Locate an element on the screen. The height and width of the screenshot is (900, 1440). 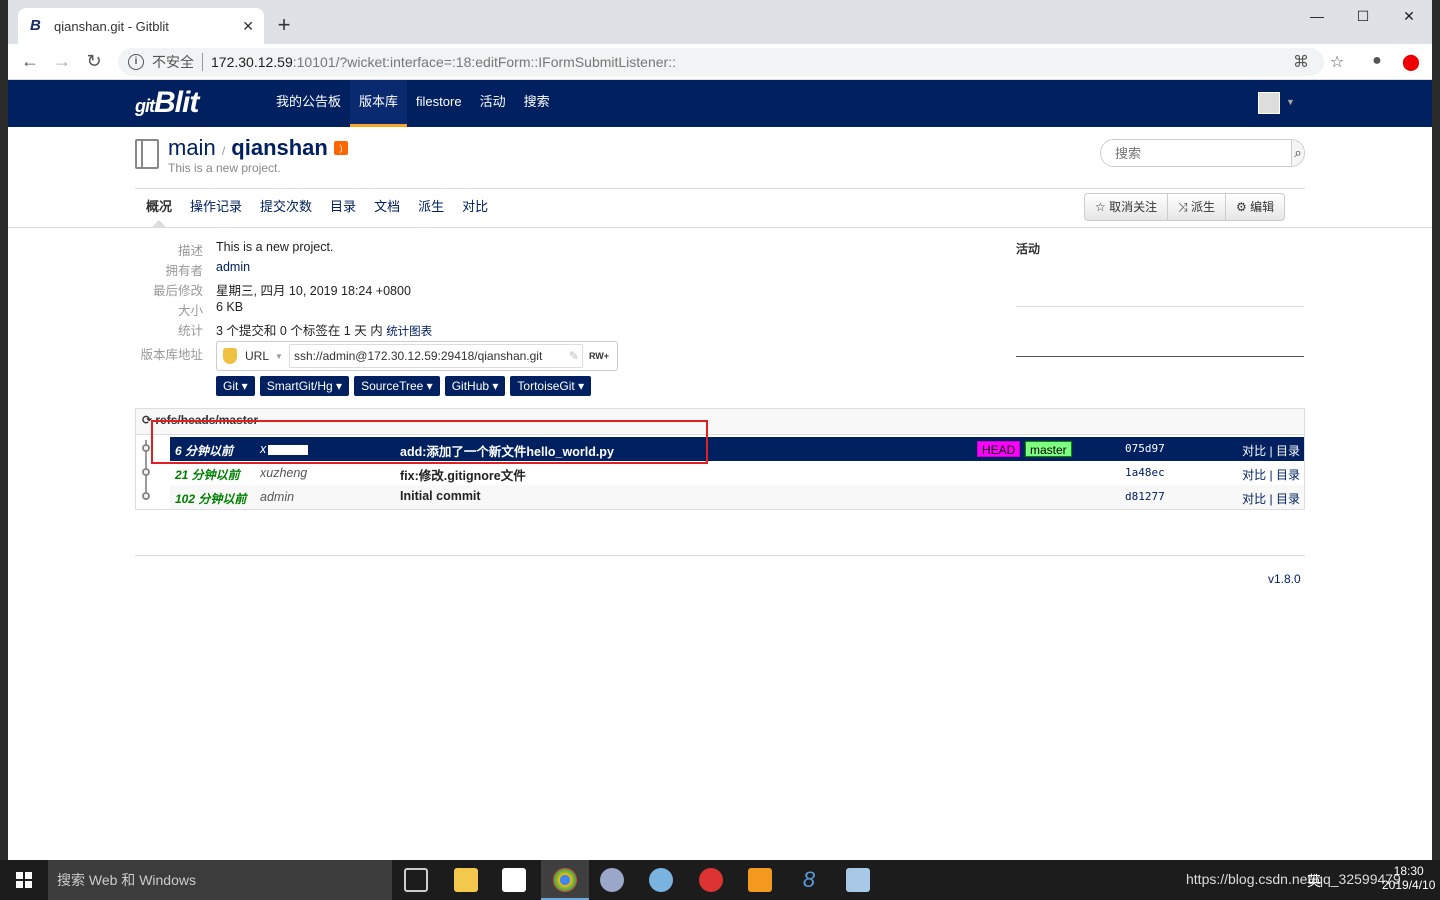
tab-tree: 目录 is located at coordinates (343, 207).